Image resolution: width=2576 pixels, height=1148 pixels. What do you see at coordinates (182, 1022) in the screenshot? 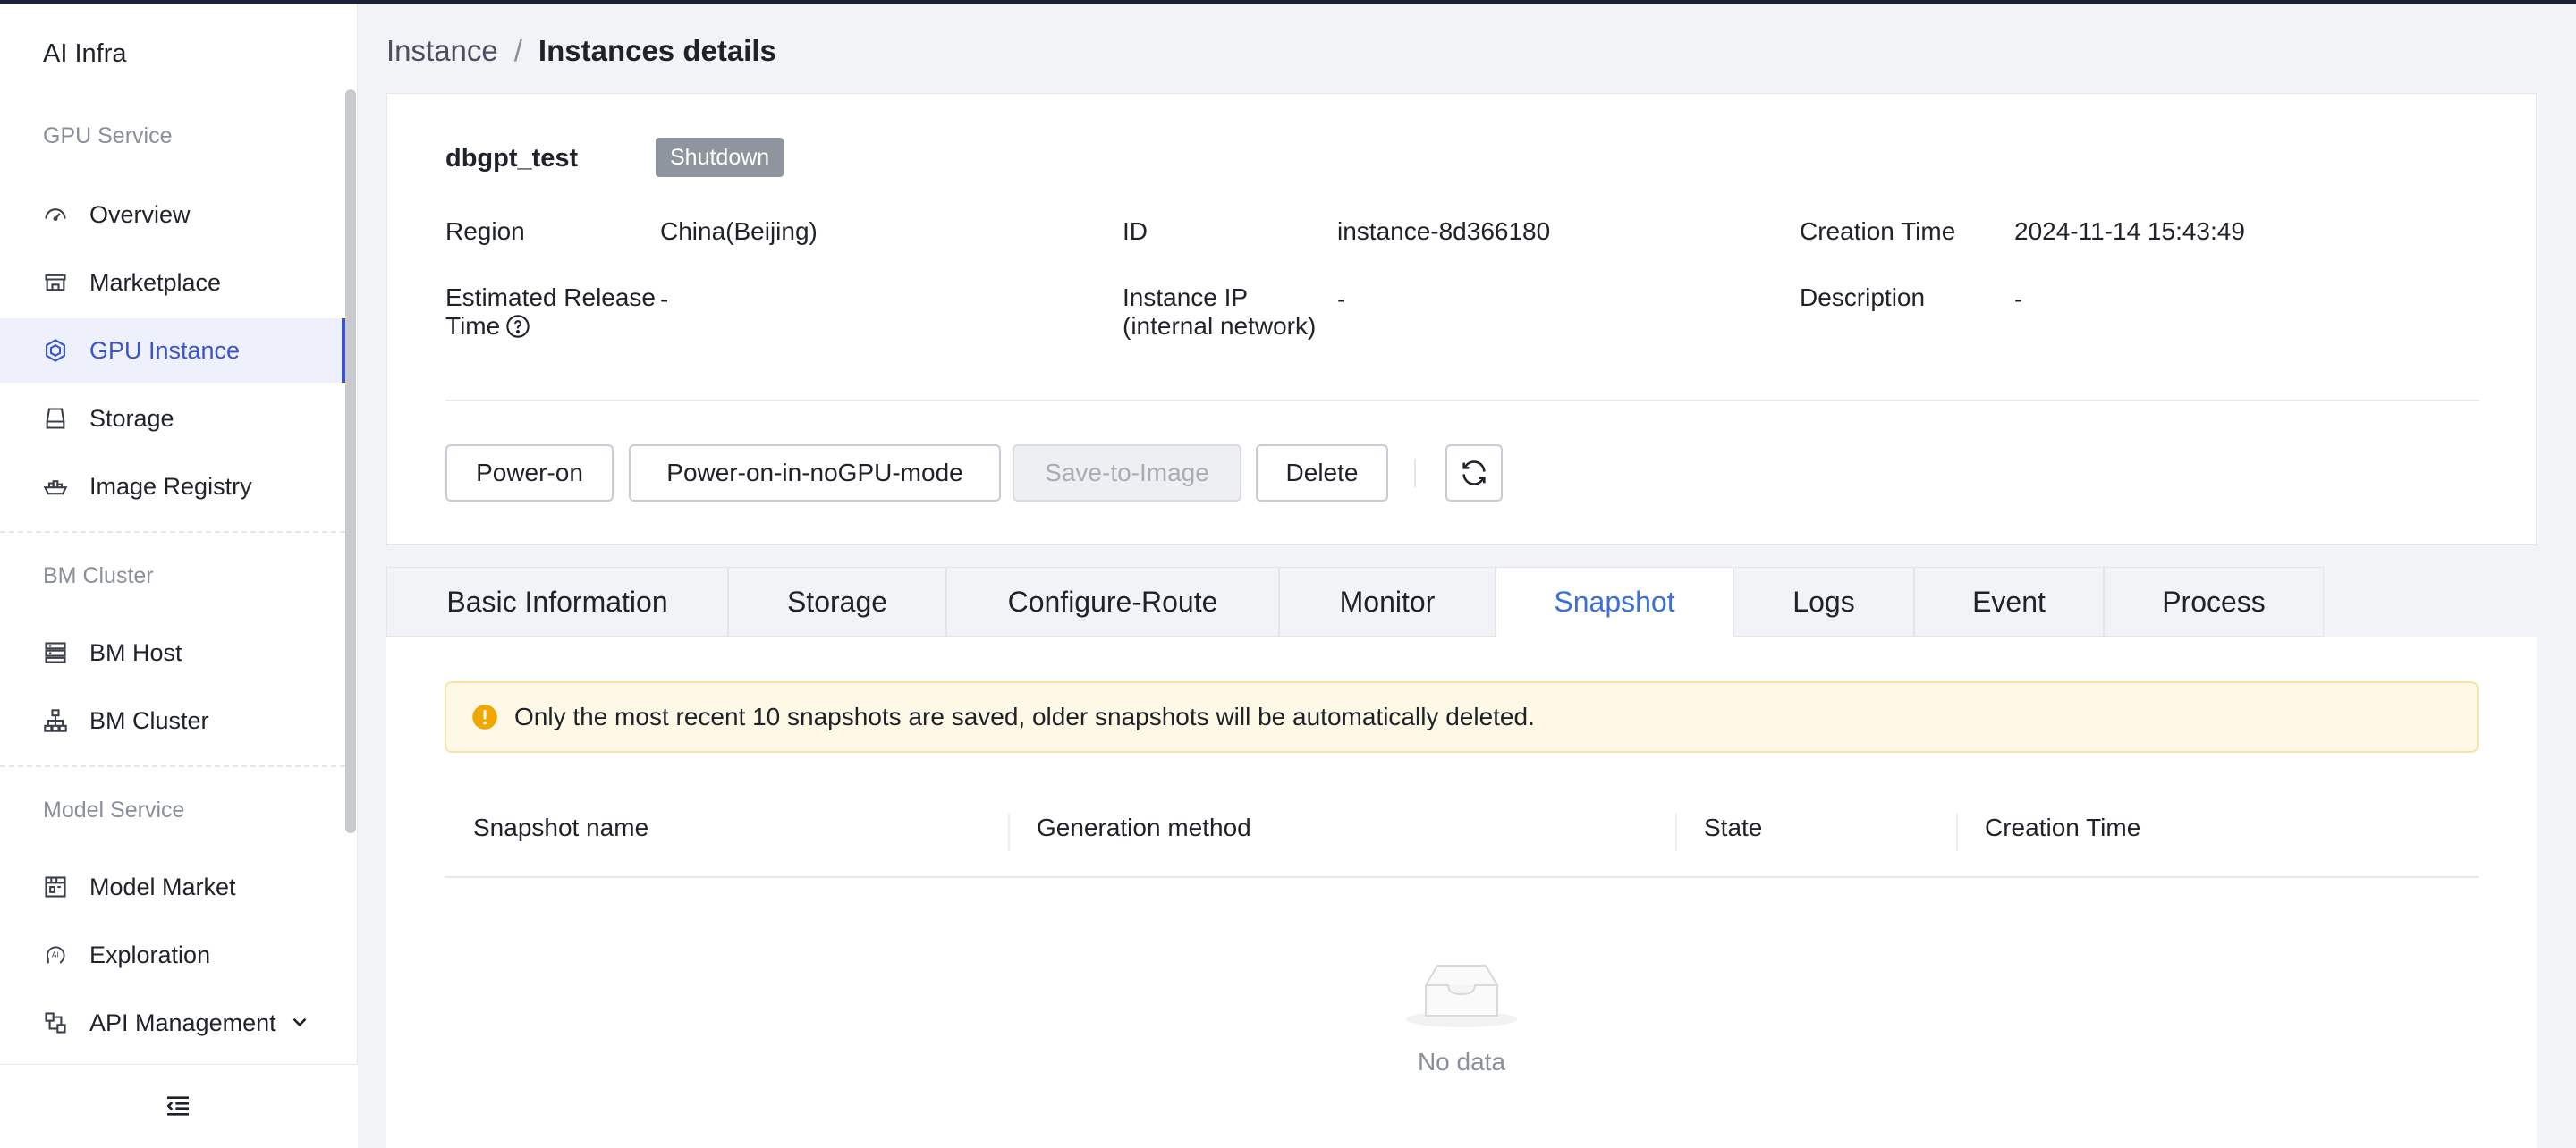
I see `sidebar-item-label: API Management` at bounding box center [182, 1022].